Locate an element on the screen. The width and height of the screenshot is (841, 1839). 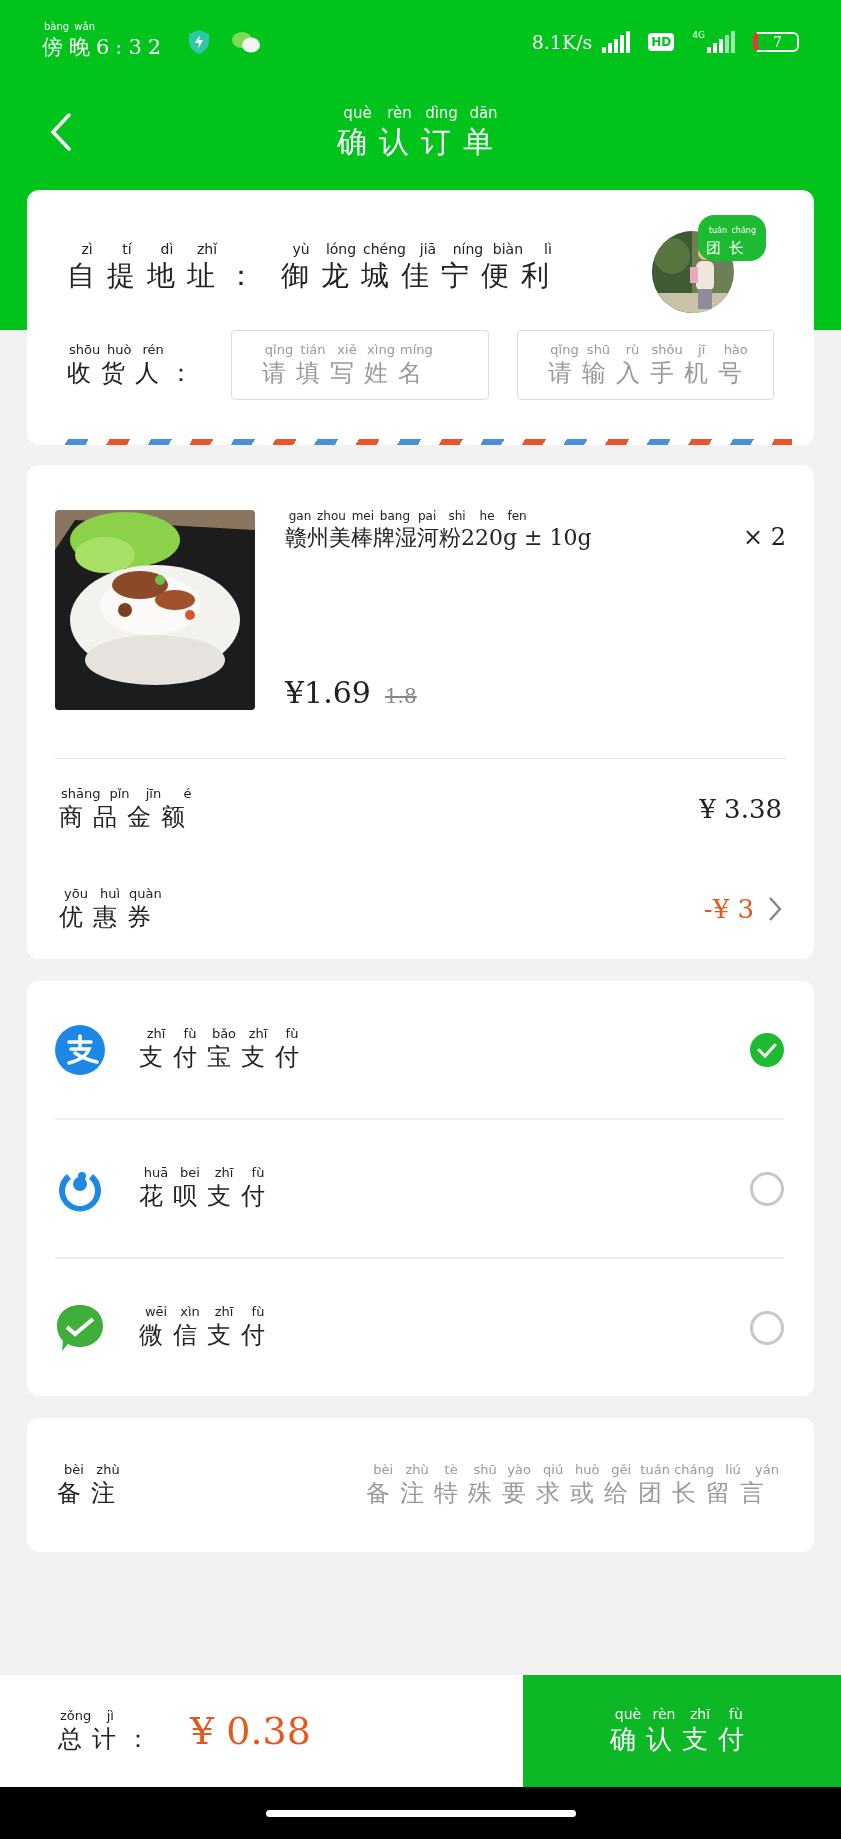
pinyin-annotation: bàng wǎn is located at coordinates (69, 27).